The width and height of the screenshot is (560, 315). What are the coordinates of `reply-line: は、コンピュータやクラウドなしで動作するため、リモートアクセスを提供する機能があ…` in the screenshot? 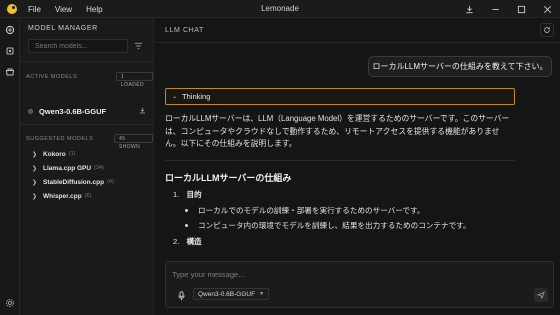 It's located at (332, 131).